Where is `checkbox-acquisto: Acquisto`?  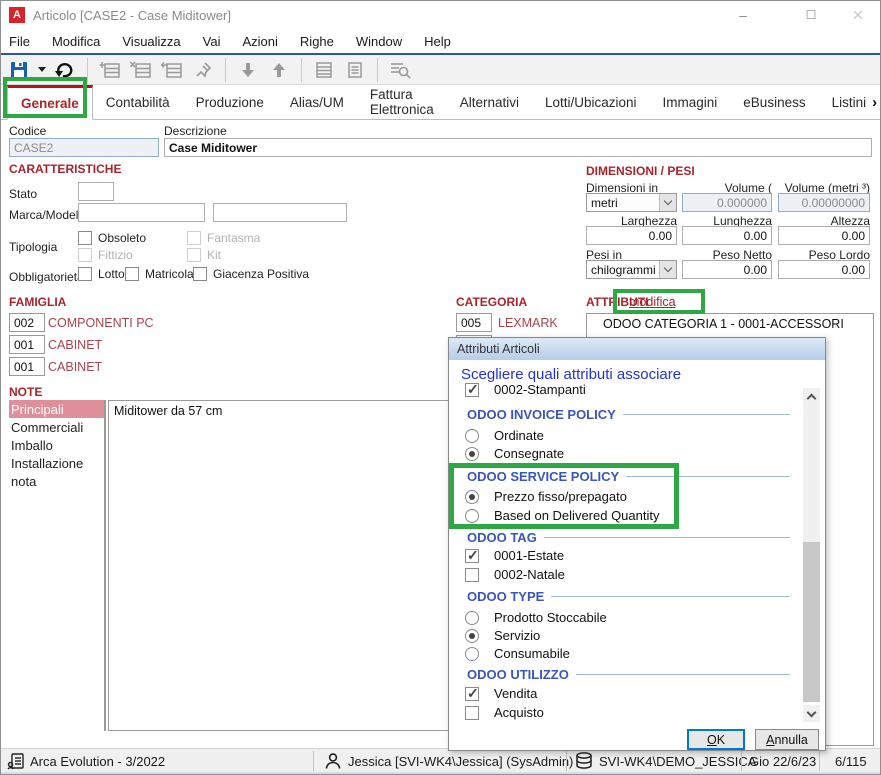
checkbox-acquisto: Acquisto is located at coordinates (621, 712).